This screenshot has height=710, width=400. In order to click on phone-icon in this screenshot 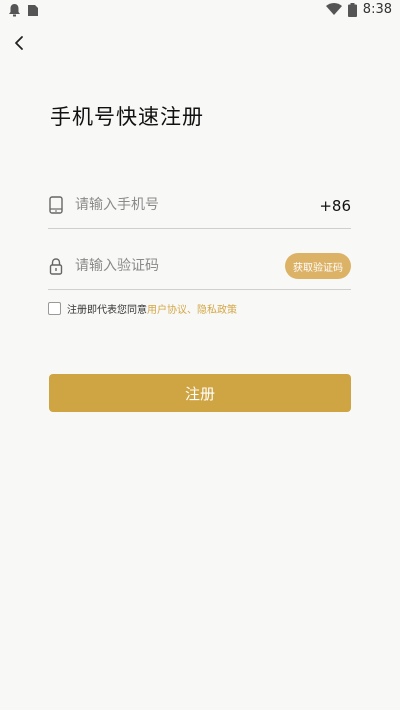, I will do `click(56, 205)`.